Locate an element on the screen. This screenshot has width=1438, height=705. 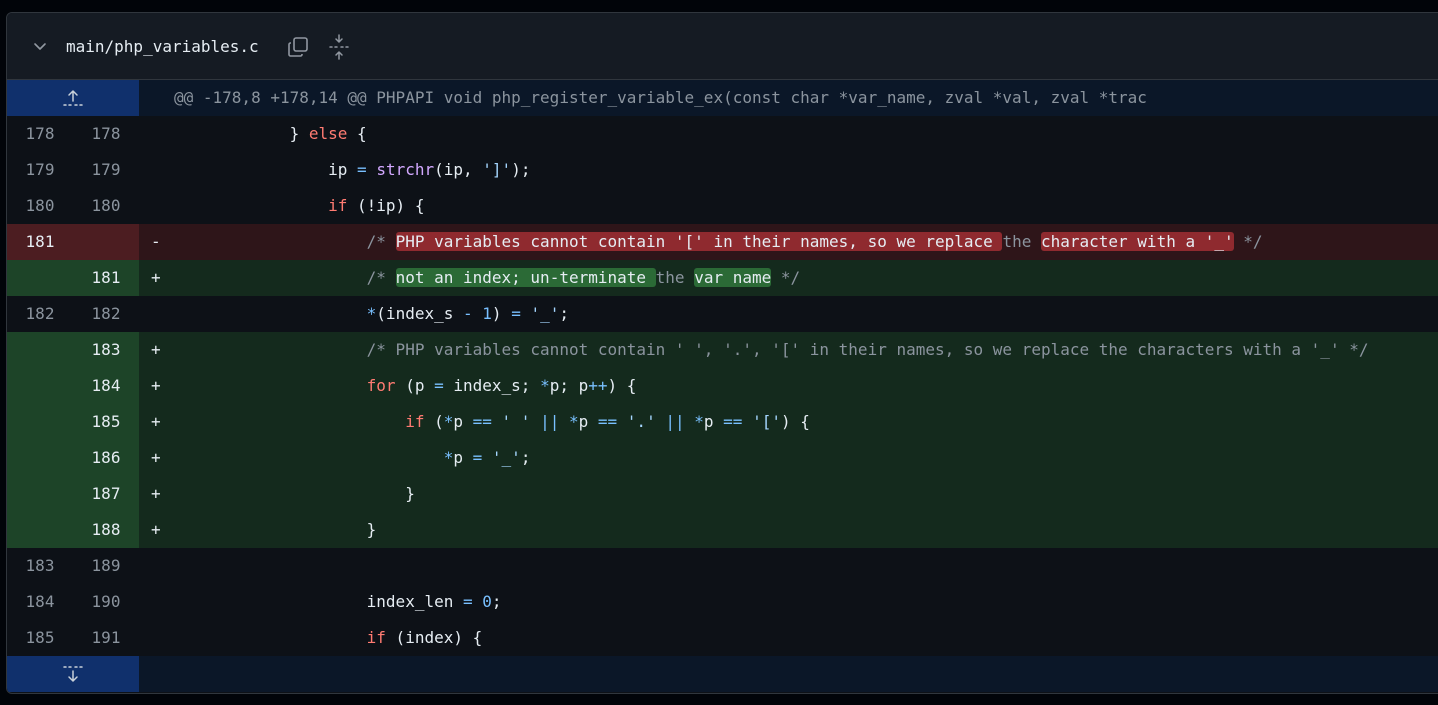
new-line-number: 186 is located at coordinates (106, 458).